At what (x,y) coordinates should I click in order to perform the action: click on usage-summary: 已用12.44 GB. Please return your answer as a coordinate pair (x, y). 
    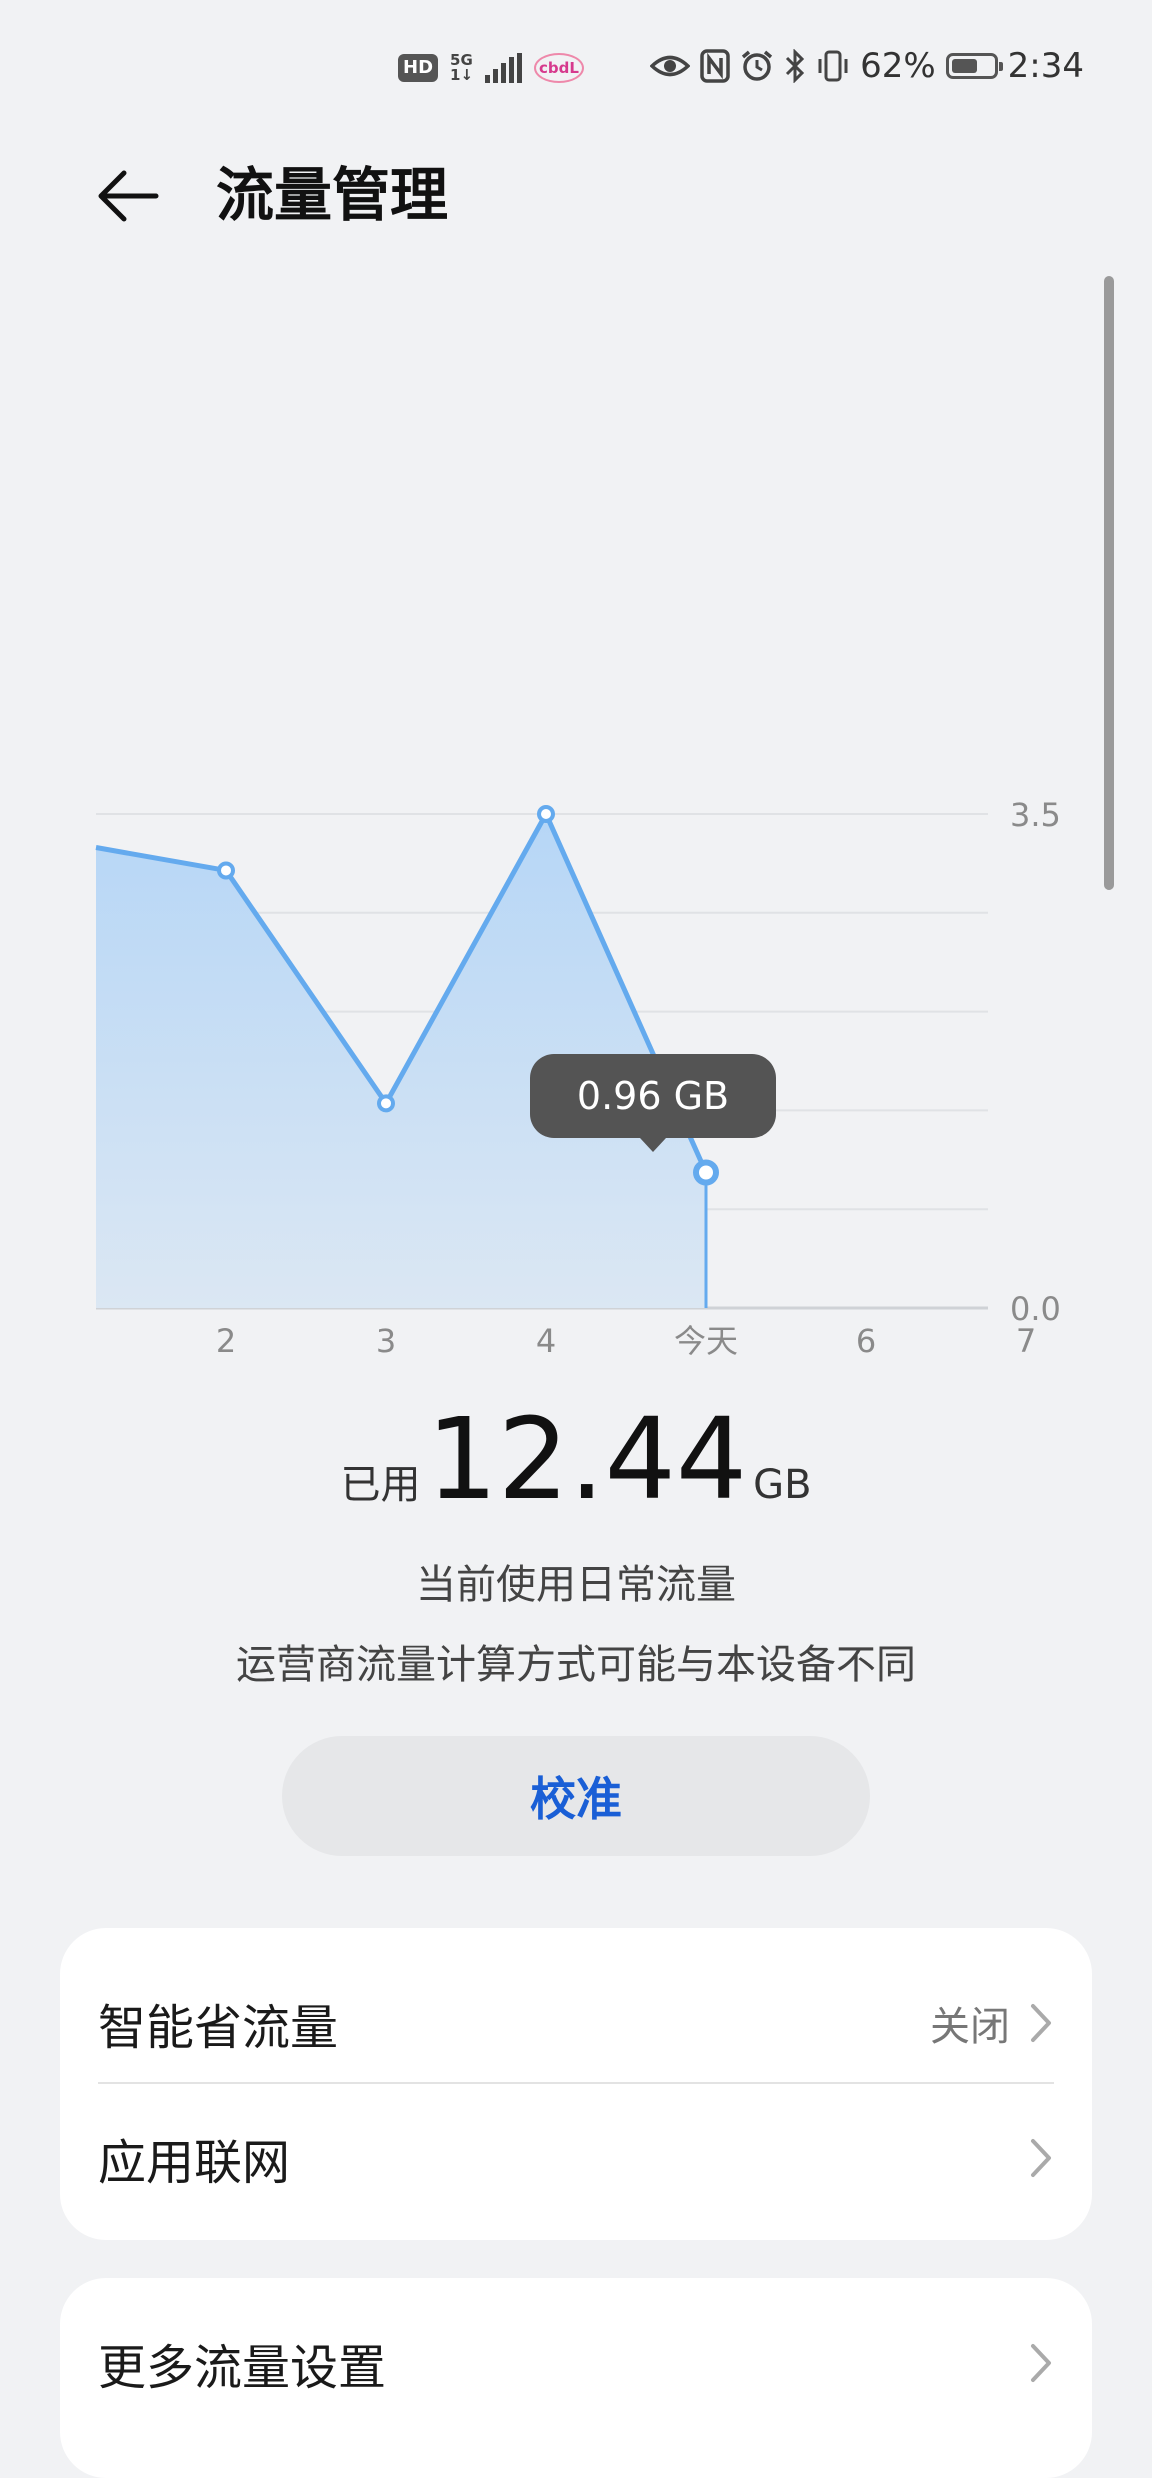
    Looking at the image, I should click on (576, 1460).